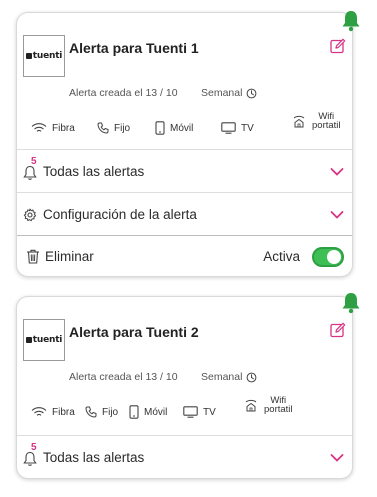  What do you see at coordinates (30, 215) in the screenshot?
I see `gear-icon` at bounding box center [30, 215].